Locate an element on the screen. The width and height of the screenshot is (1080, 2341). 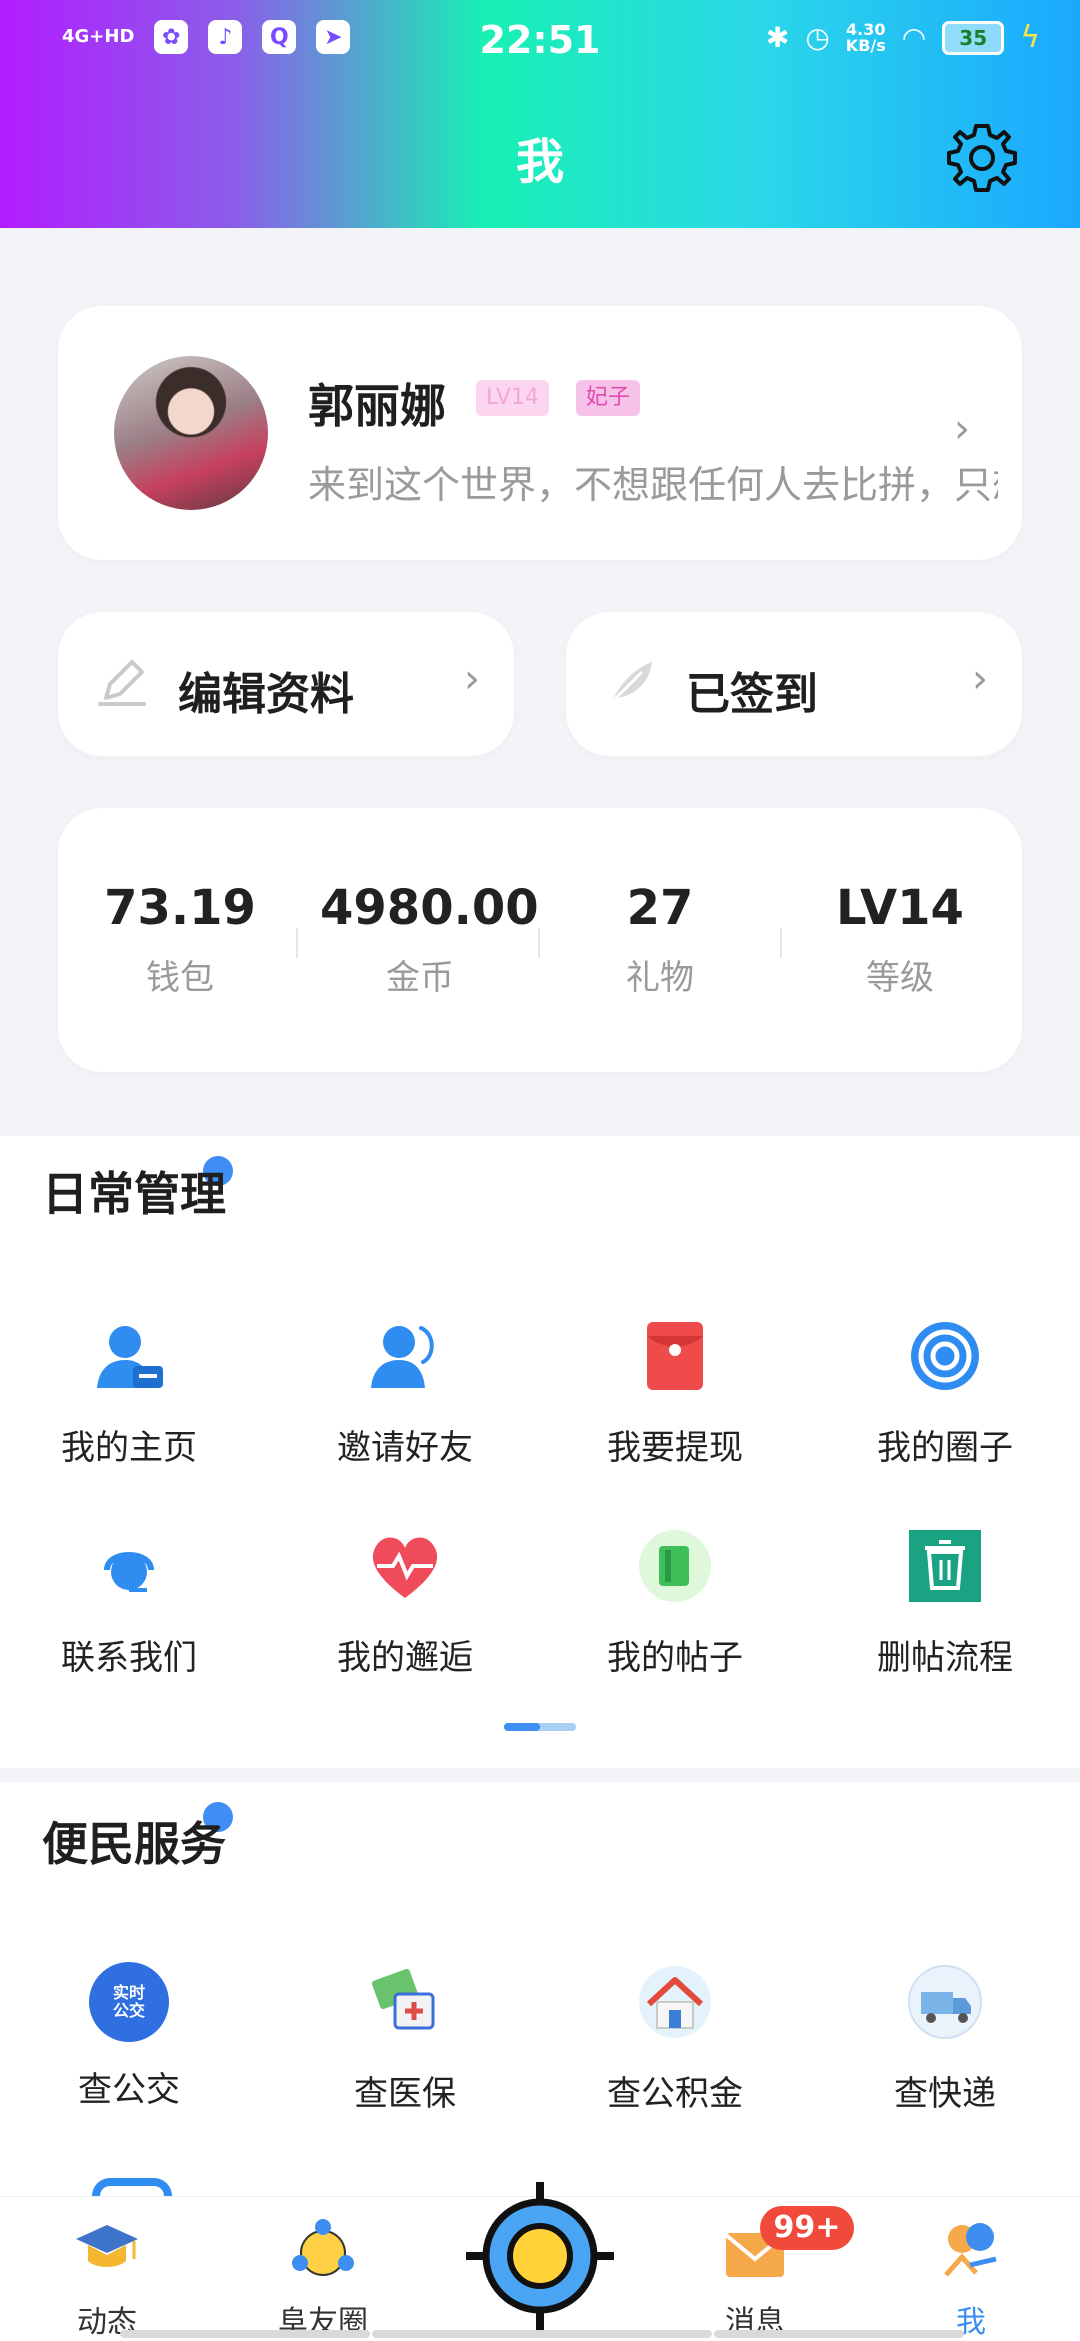
gear-icon is located at coordinates (982, 158).